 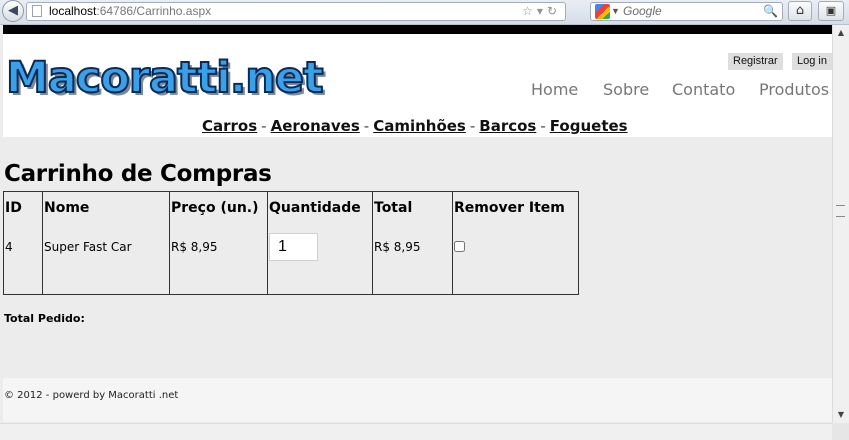 I want to click on nav-home: Home, so click(x=554, y=89).